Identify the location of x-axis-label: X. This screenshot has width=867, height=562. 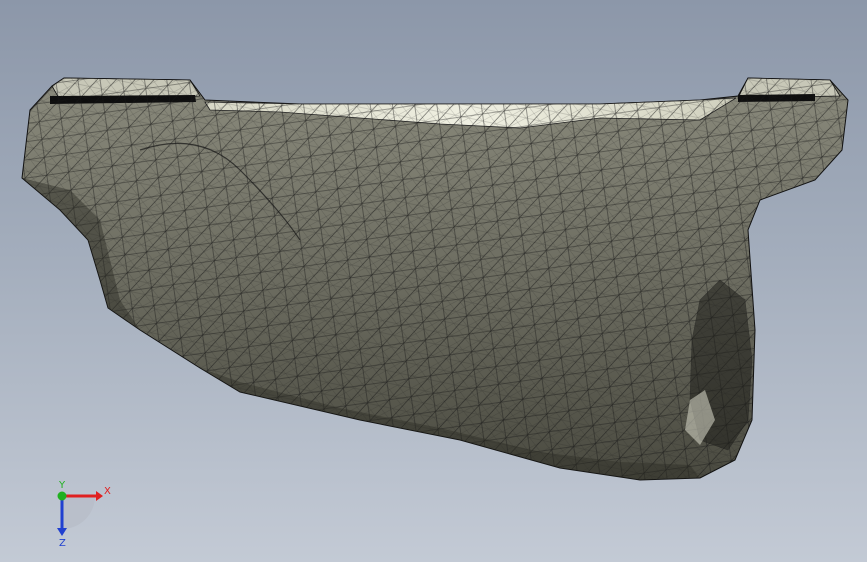
(107, 491).